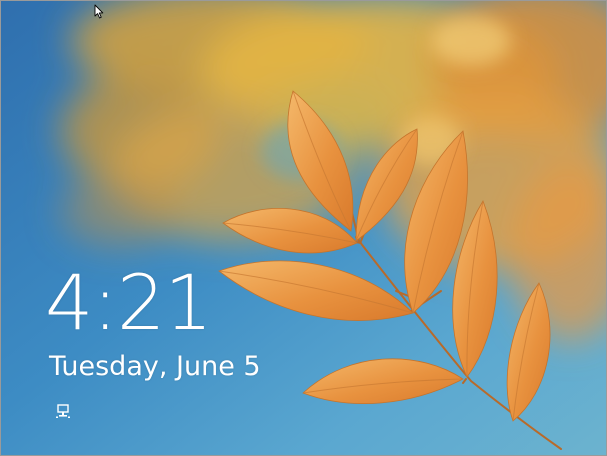 The width and height of the screenshot is (607, 456). I want to click on network-icon, so click(63, 411).